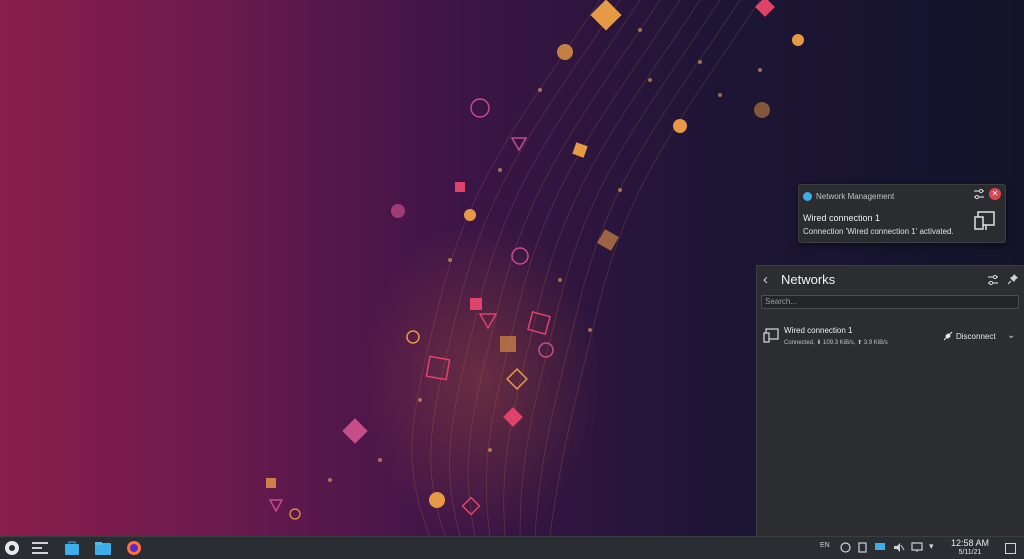 This screenshot has width=1024, height=559. I want to click on system-settings-icon, so click(40, 548).